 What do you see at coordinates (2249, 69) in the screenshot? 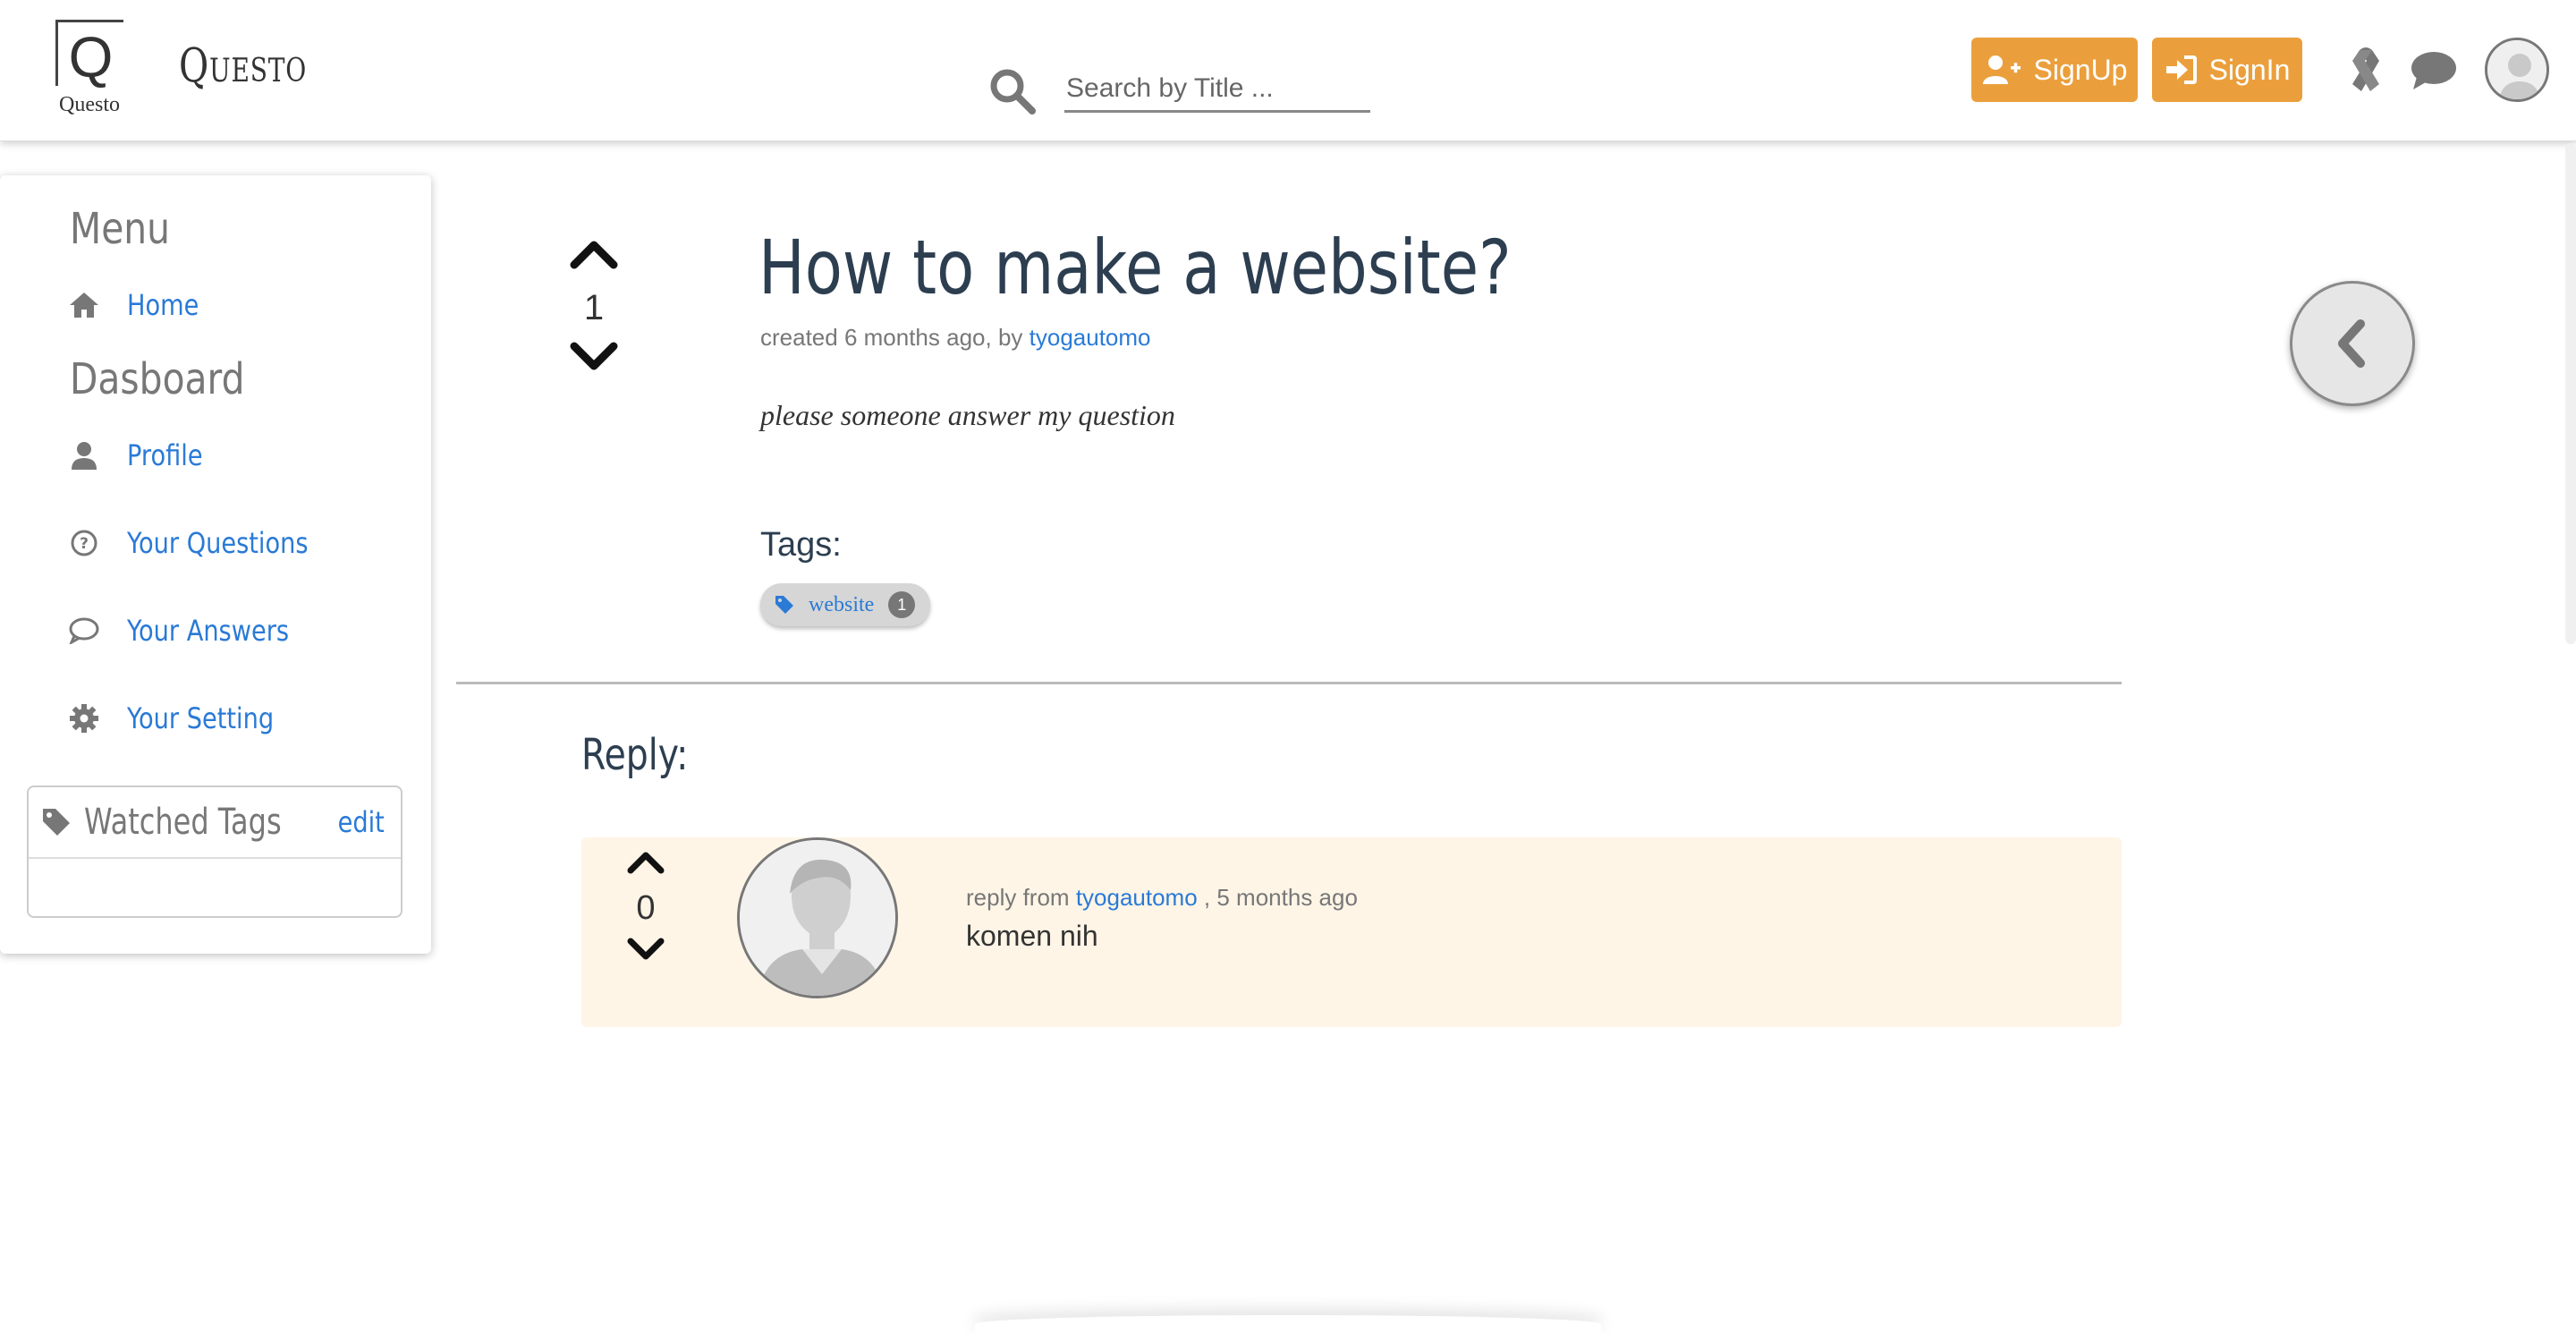
I see `signin-label: SignIn` at bounding box center [2249, 69].